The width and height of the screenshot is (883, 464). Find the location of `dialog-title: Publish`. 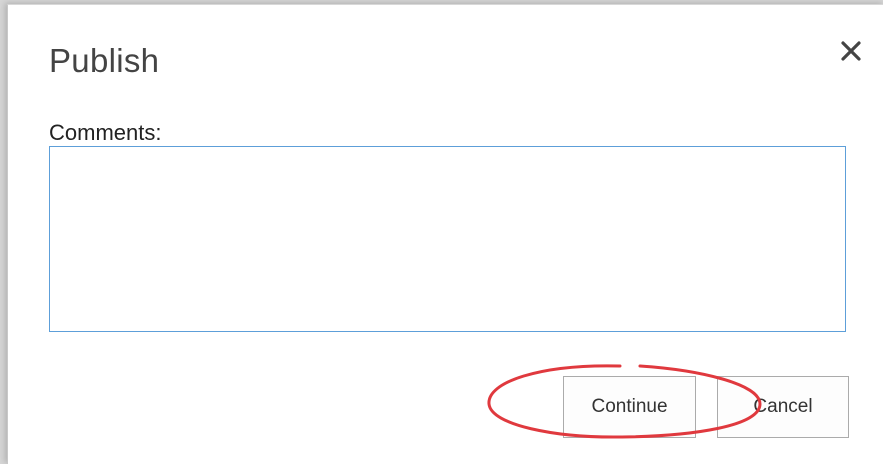

dialog-title: Publish is located at coordinates (104, 60).